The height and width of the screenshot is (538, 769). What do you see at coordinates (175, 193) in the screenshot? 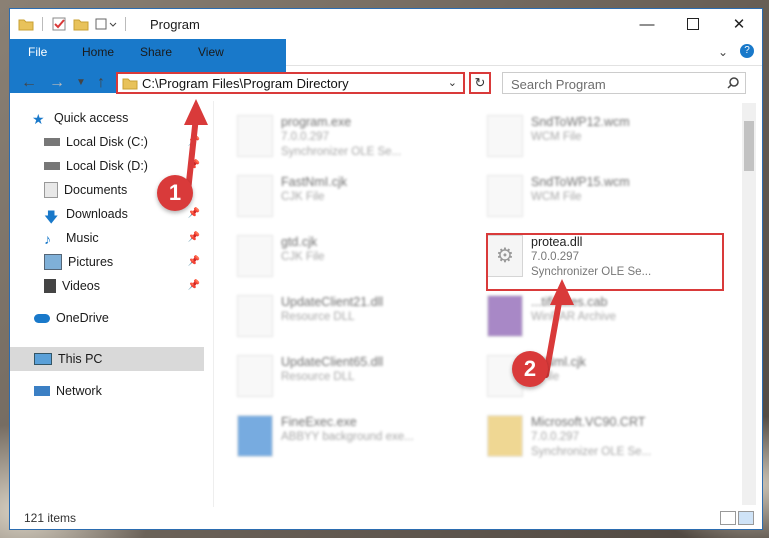
I see `callout-badge-1: 1` at bounding box center [175, 193].